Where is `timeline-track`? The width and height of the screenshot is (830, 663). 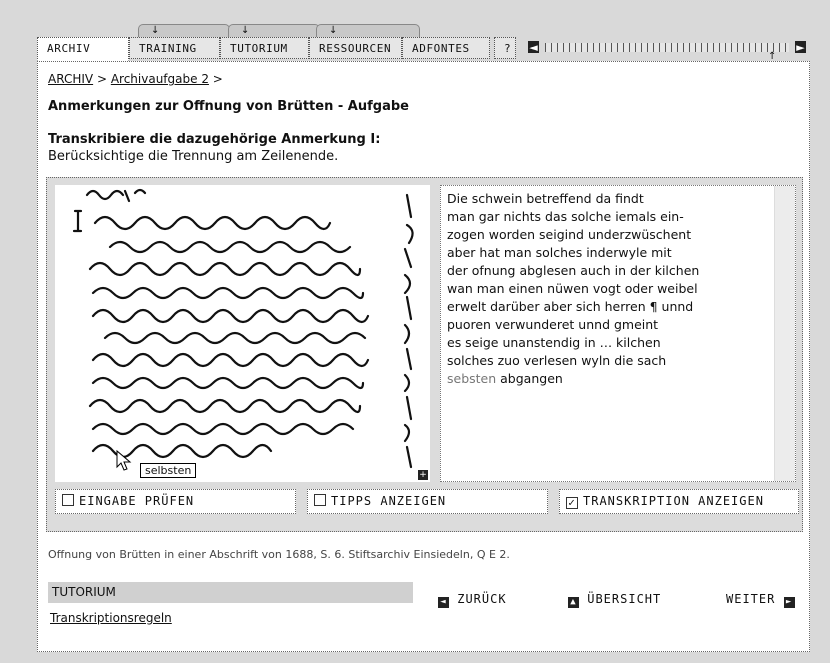 timeline-track is located at coordinates (667, 47).